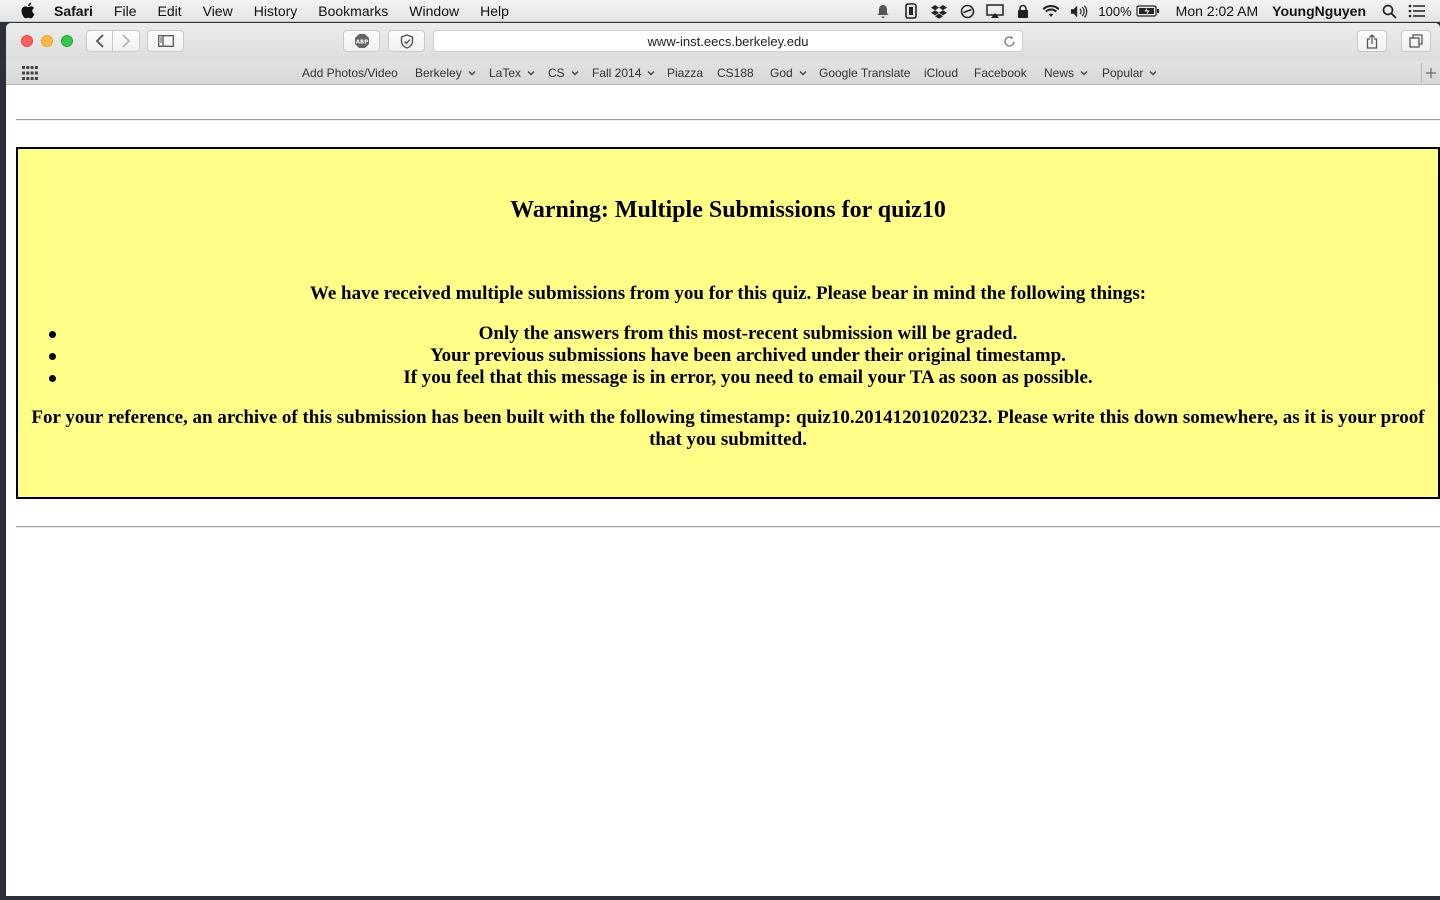  Describe the element at coordinates (1389, 11) in the screenshot. I see `spotlight-search-icon` at that location.